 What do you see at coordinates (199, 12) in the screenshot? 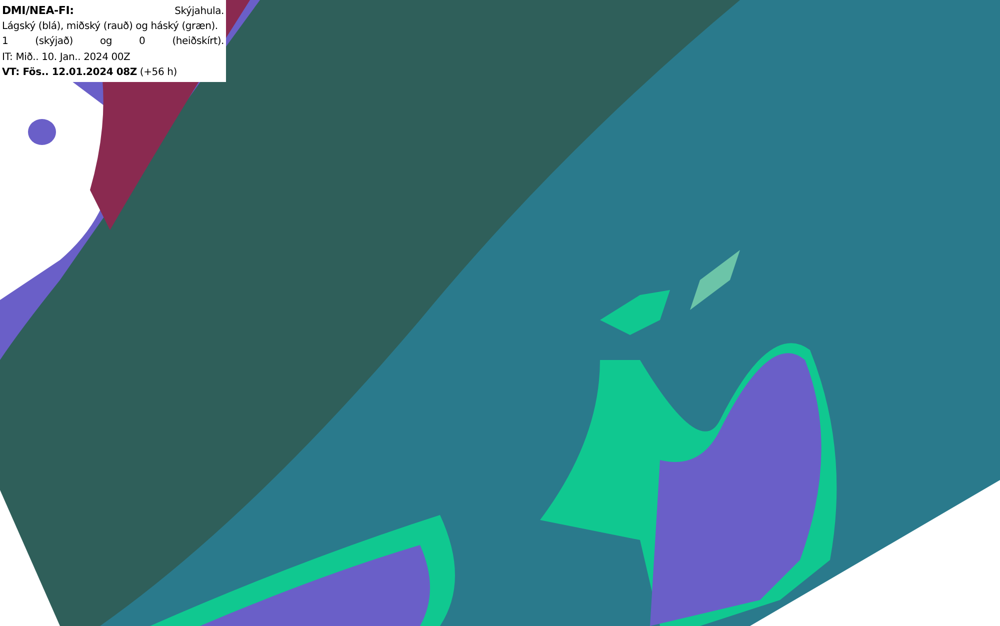
I see `legend-subtitle: Skýjahula.` at bounding box center [199, 12].